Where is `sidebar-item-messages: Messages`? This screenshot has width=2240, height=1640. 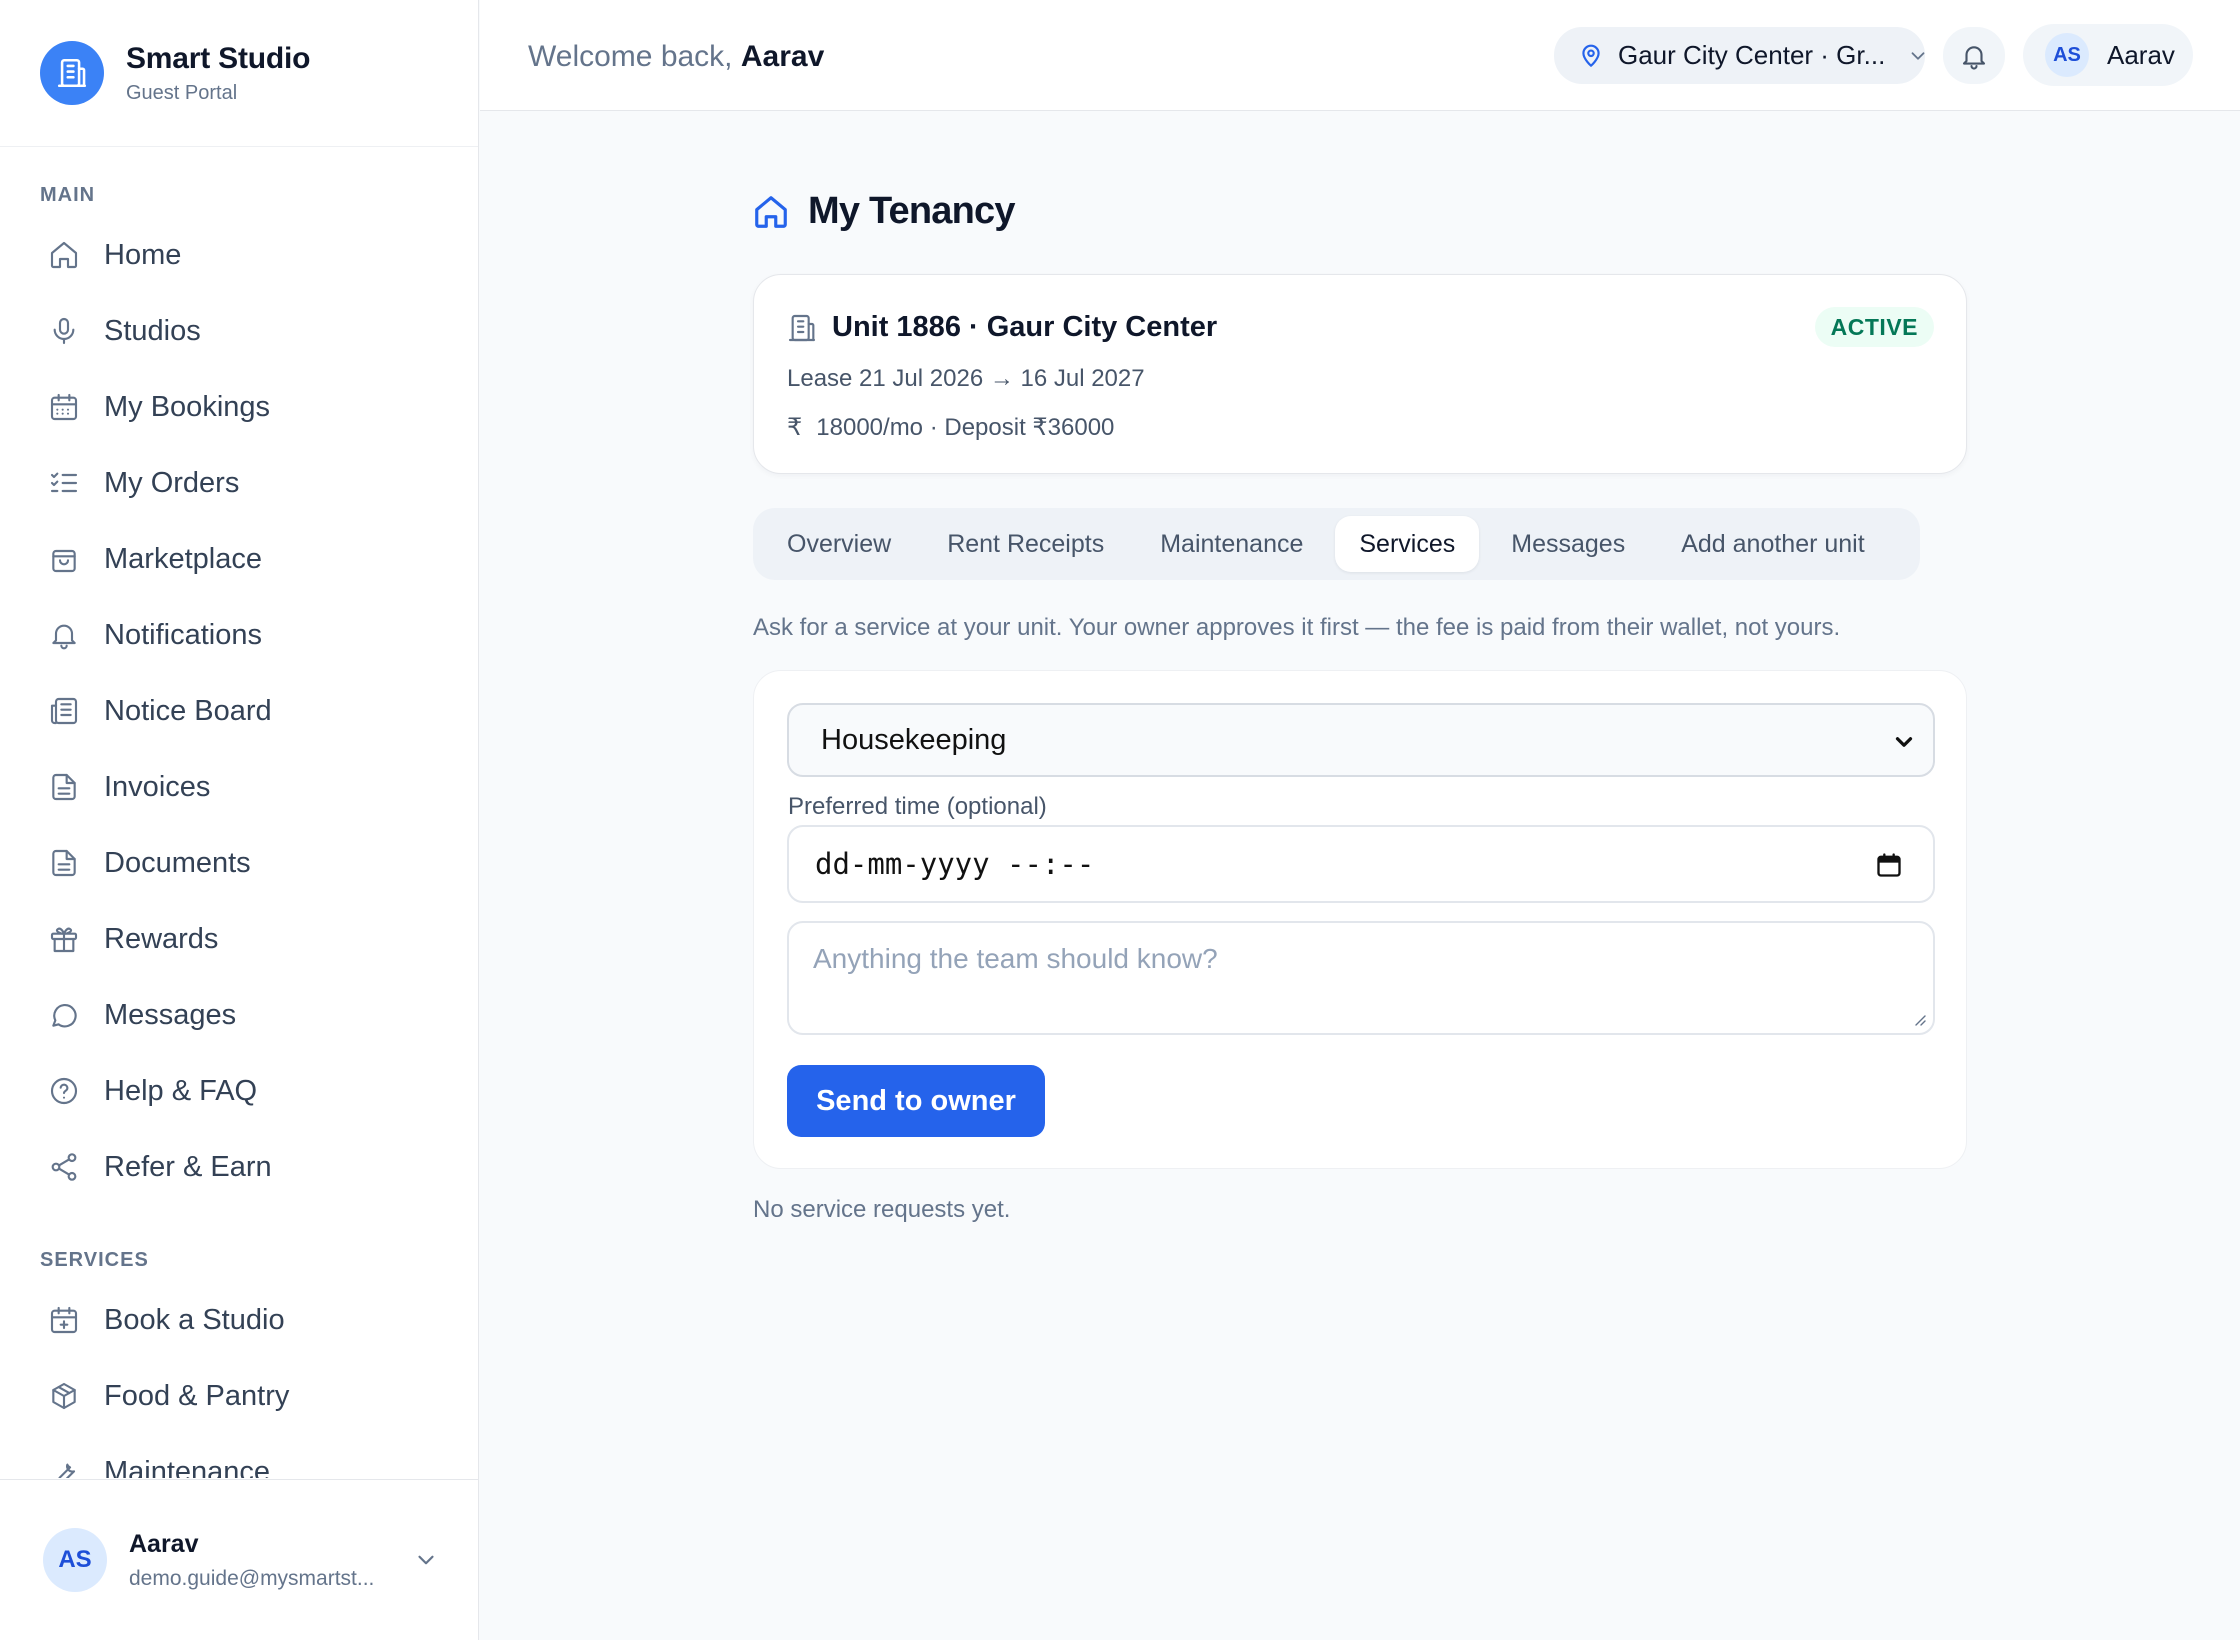
sidebar-item-messages: Messages is located at coordinates (239, 1015).